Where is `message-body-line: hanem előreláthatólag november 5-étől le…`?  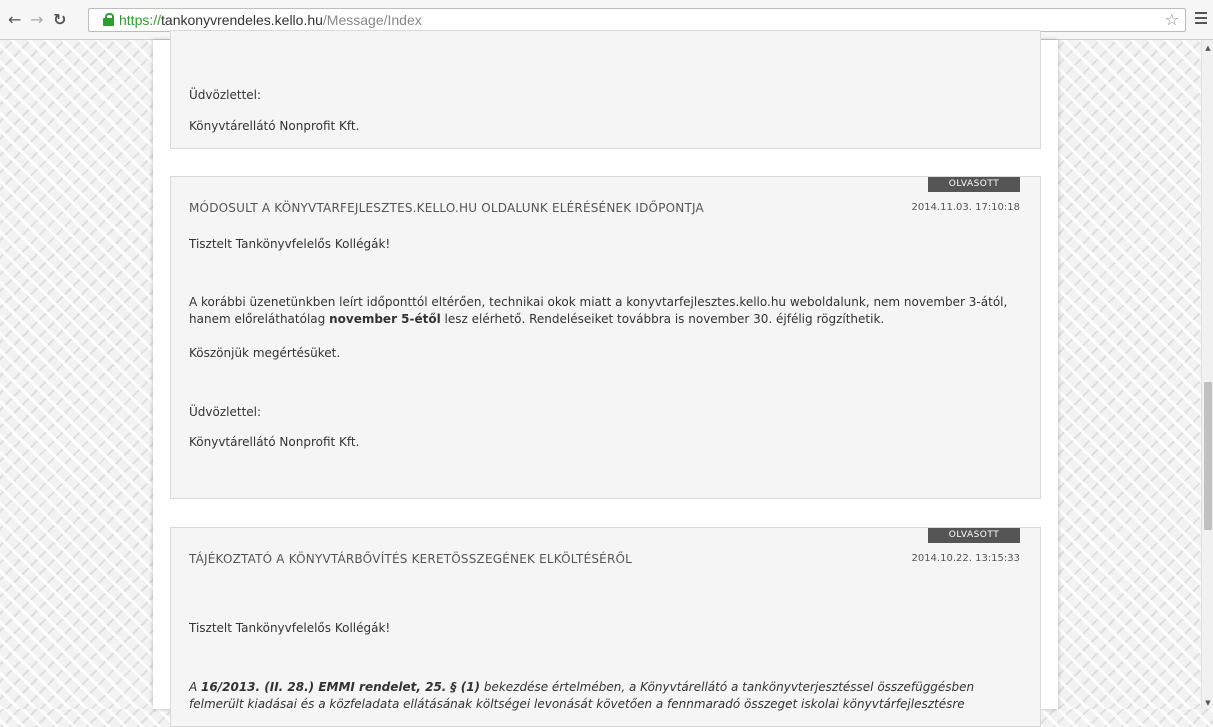 message-body-line: hanem előreláthatólag november 5-étől le… is located at coordinates (609, 319).